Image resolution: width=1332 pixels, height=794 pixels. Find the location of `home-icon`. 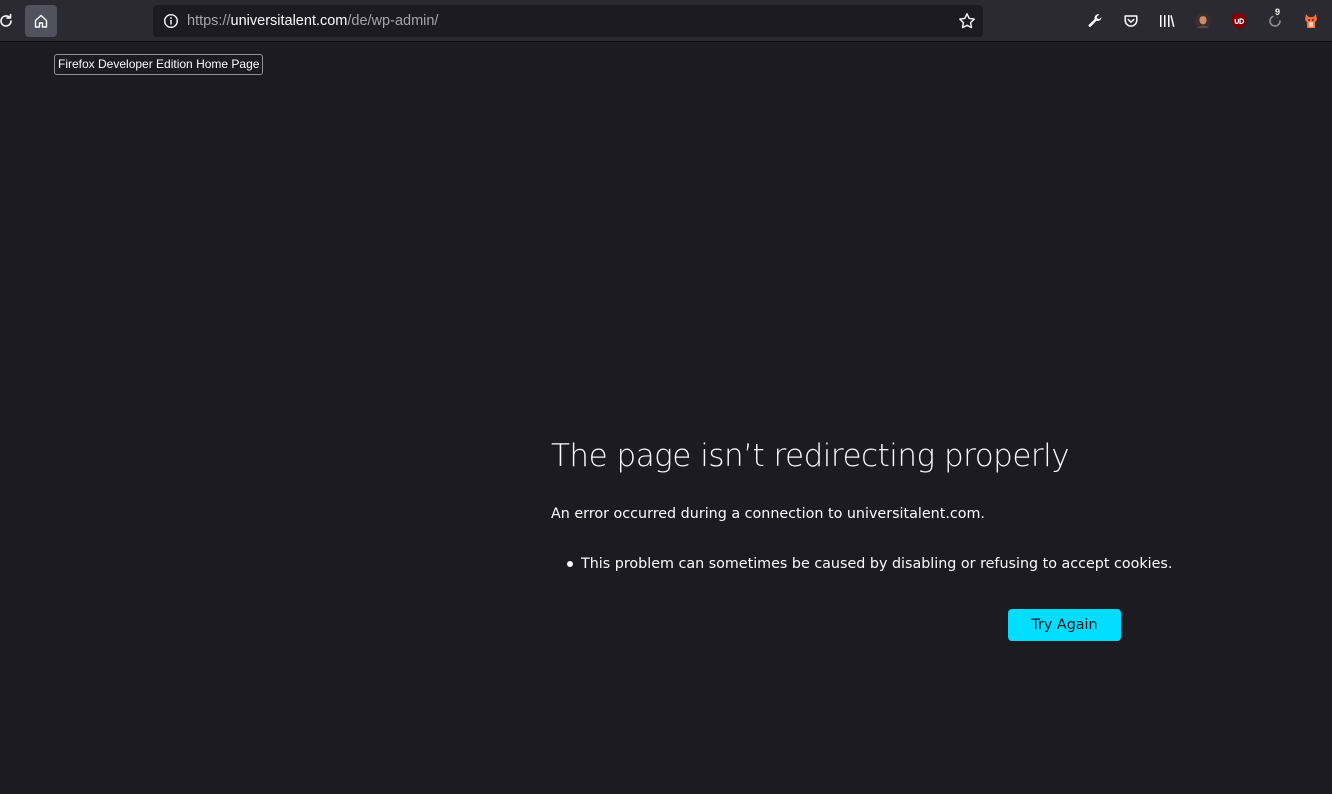

home-icon is located at coordinates (41, 21).